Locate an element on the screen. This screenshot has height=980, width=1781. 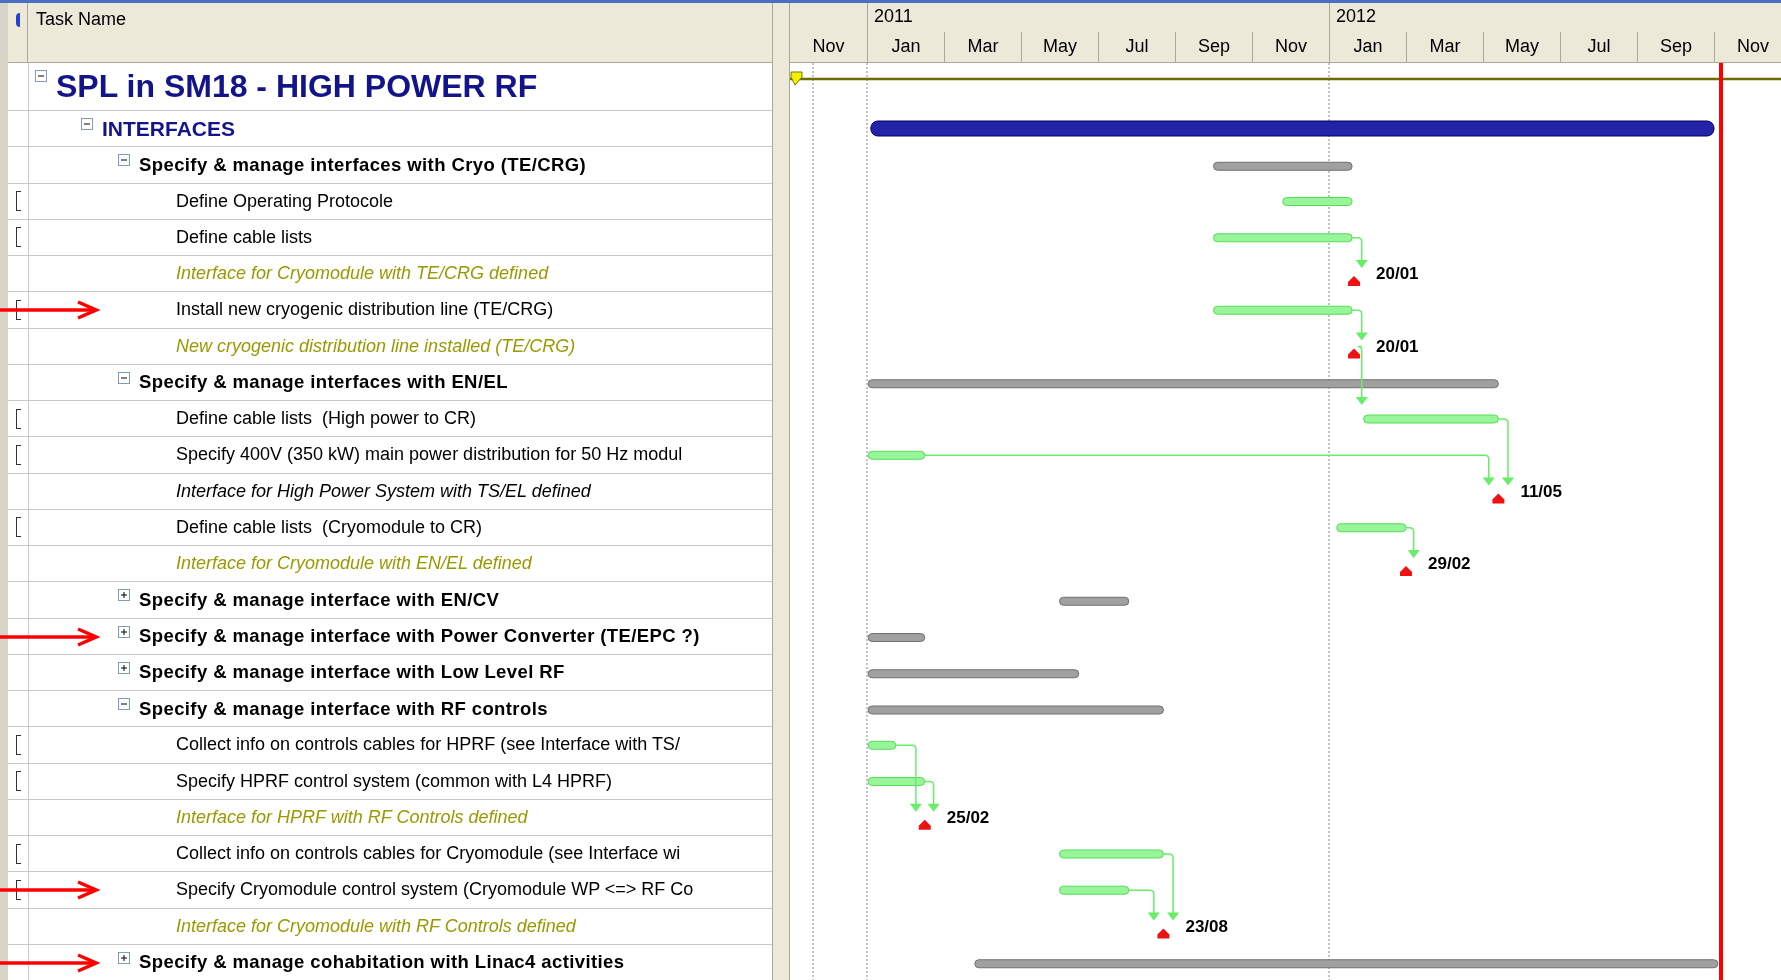
task-name: Specify Cryomodule control system (Cryomodule WP <=> RF Co is located at coordinates (435, 890).